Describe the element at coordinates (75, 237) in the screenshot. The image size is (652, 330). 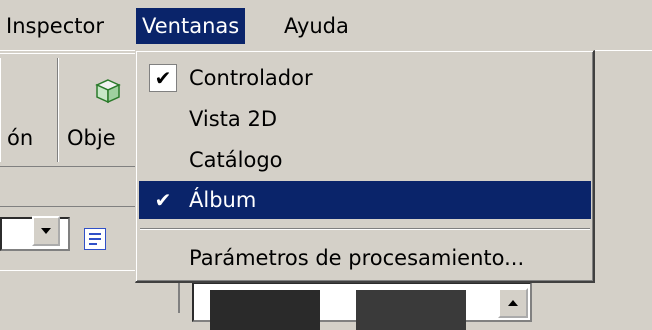
I see `view-controls` at that location.